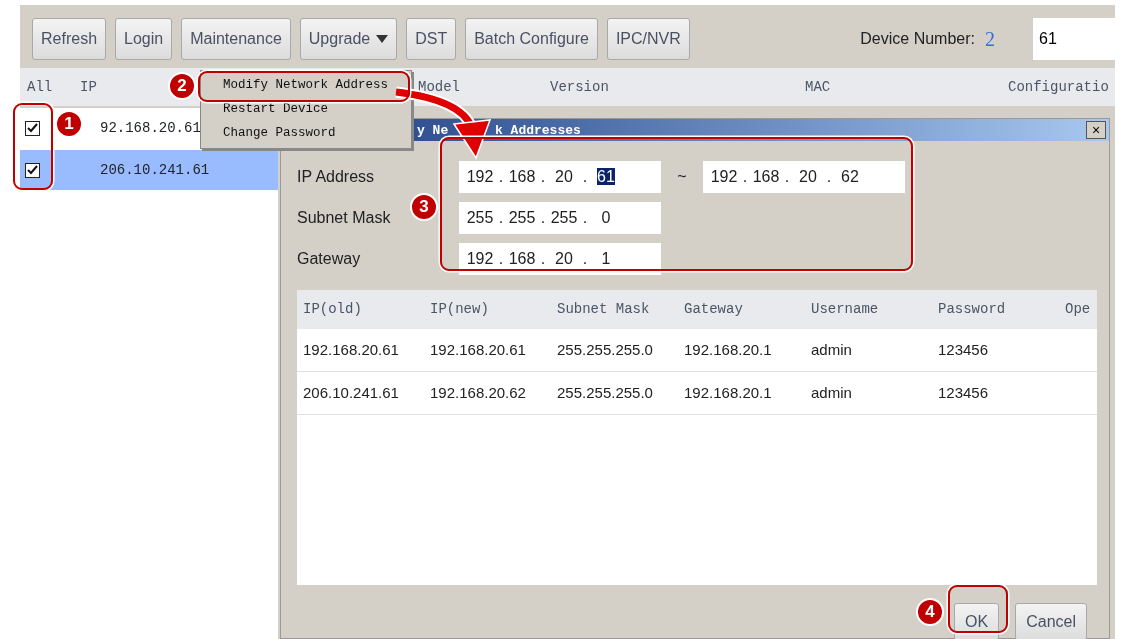 The image size is (1121, 639). Describe the element at coordinates (306, 109) in the screenshot. I see `menu-item: Restart Device` at that location.